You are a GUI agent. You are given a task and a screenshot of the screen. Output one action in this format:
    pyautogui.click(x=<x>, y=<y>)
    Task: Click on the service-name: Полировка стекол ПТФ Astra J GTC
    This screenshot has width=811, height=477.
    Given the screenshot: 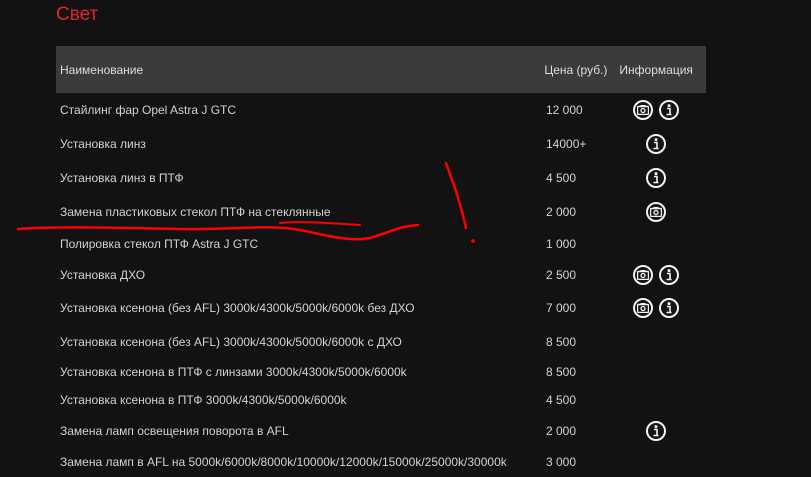 What is the action you would take?
    pyautogui.click(x=159, y=244)
    